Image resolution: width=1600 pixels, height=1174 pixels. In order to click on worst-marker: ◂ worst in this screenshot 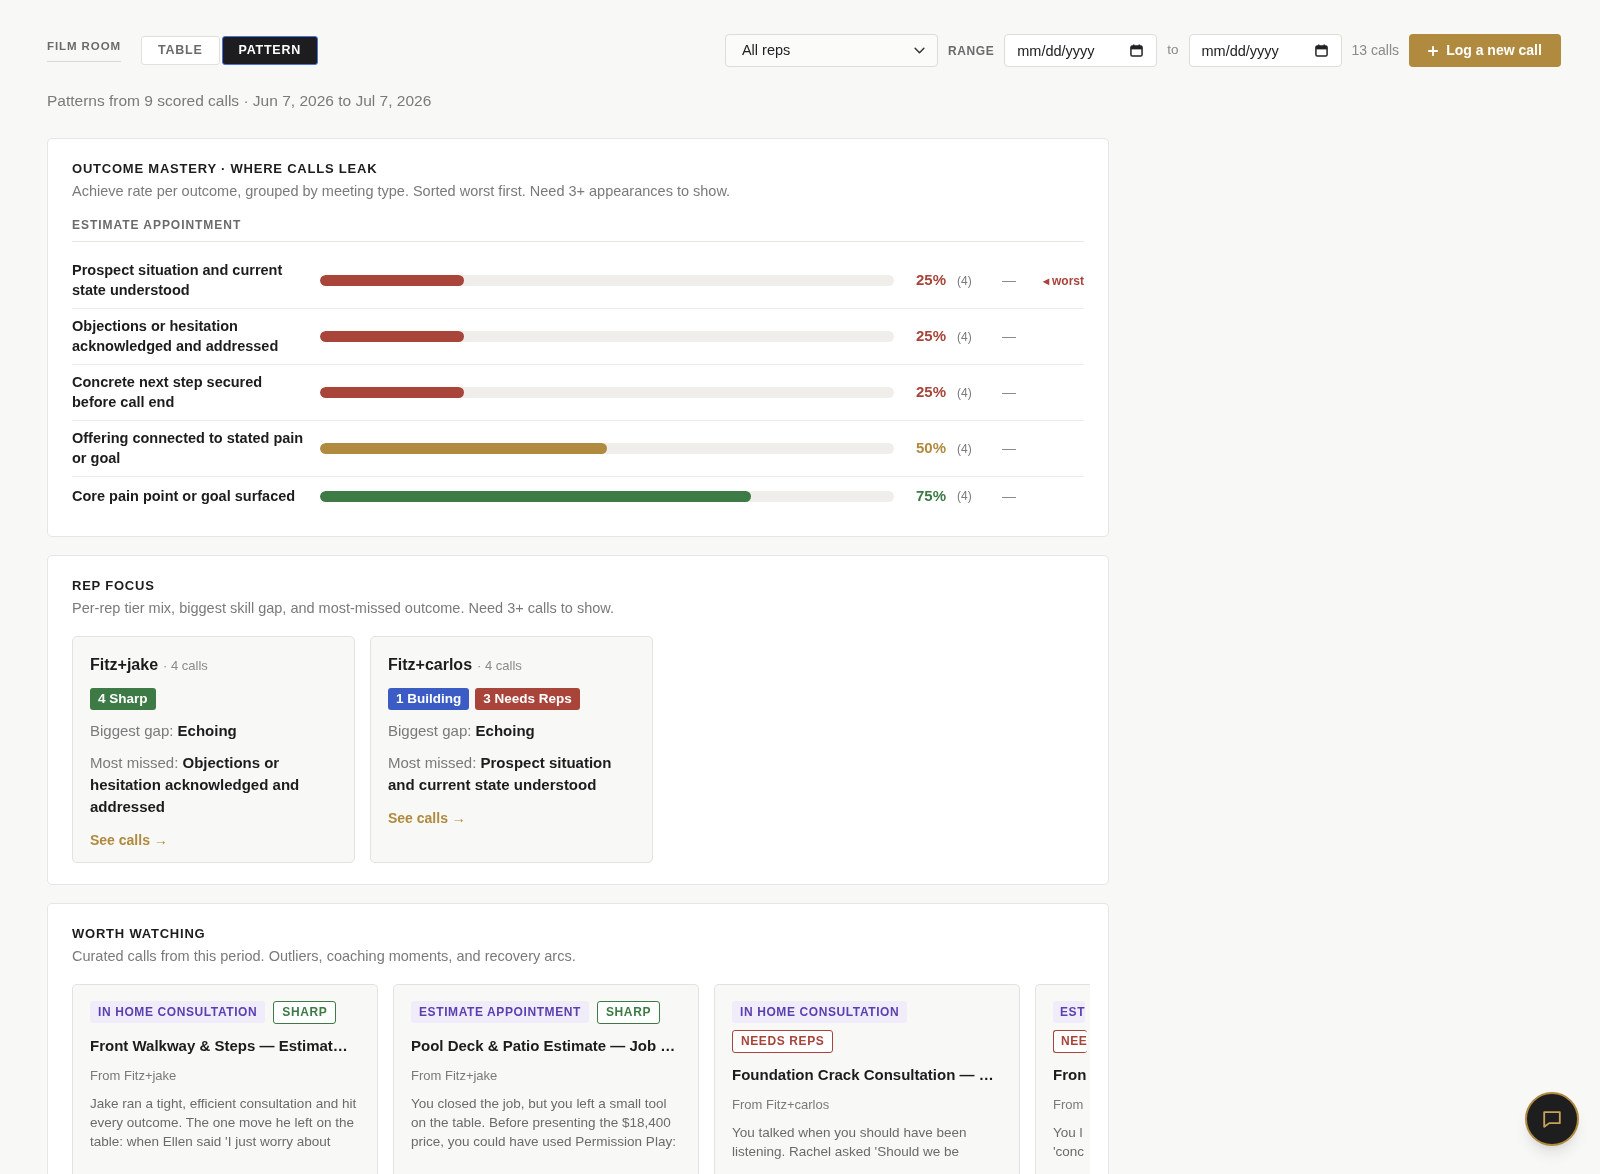, I will do `click(1063, 281)`.